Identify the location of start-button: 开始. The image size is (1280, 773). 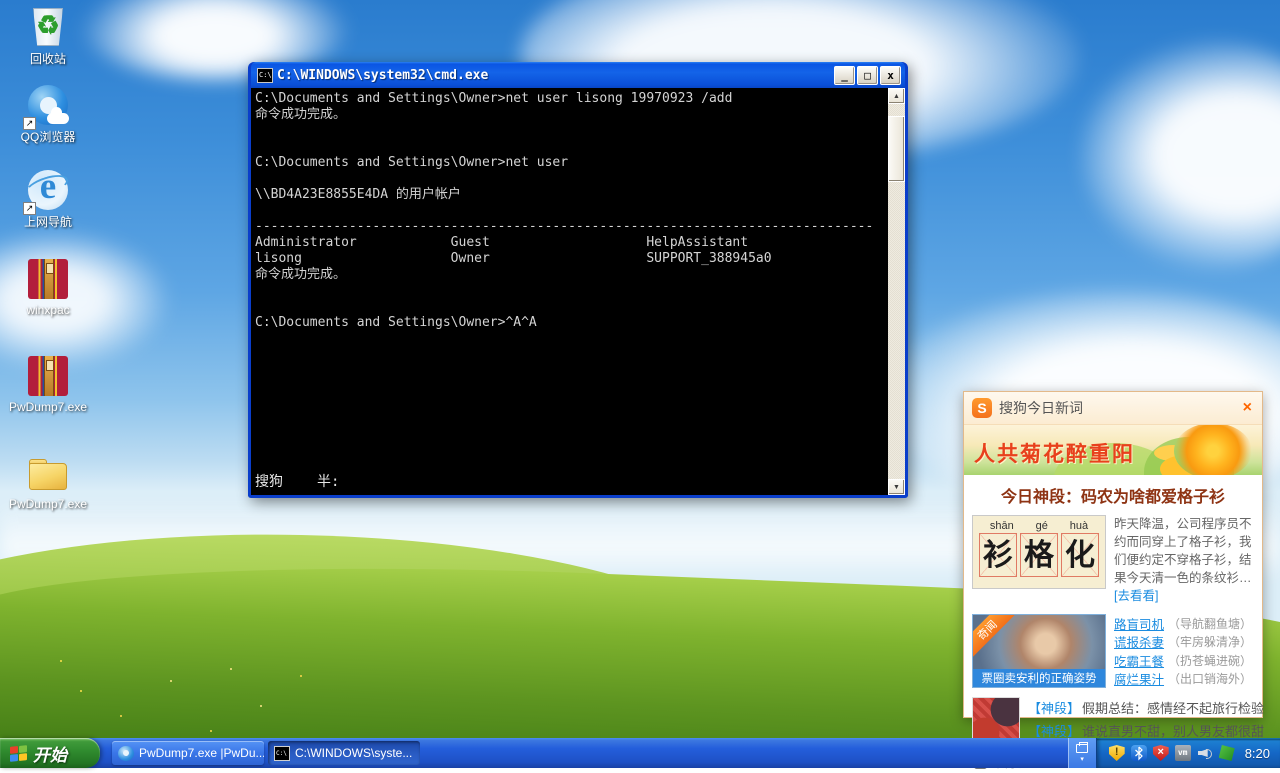
(50, 753).